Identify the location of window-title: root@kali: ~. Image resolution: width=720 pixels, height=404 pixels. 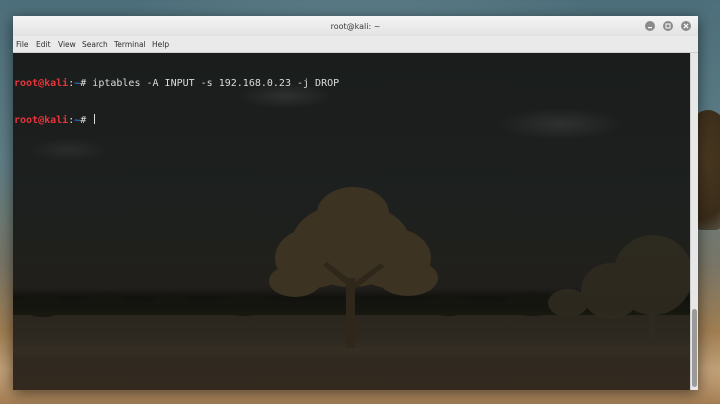
(355, 26).